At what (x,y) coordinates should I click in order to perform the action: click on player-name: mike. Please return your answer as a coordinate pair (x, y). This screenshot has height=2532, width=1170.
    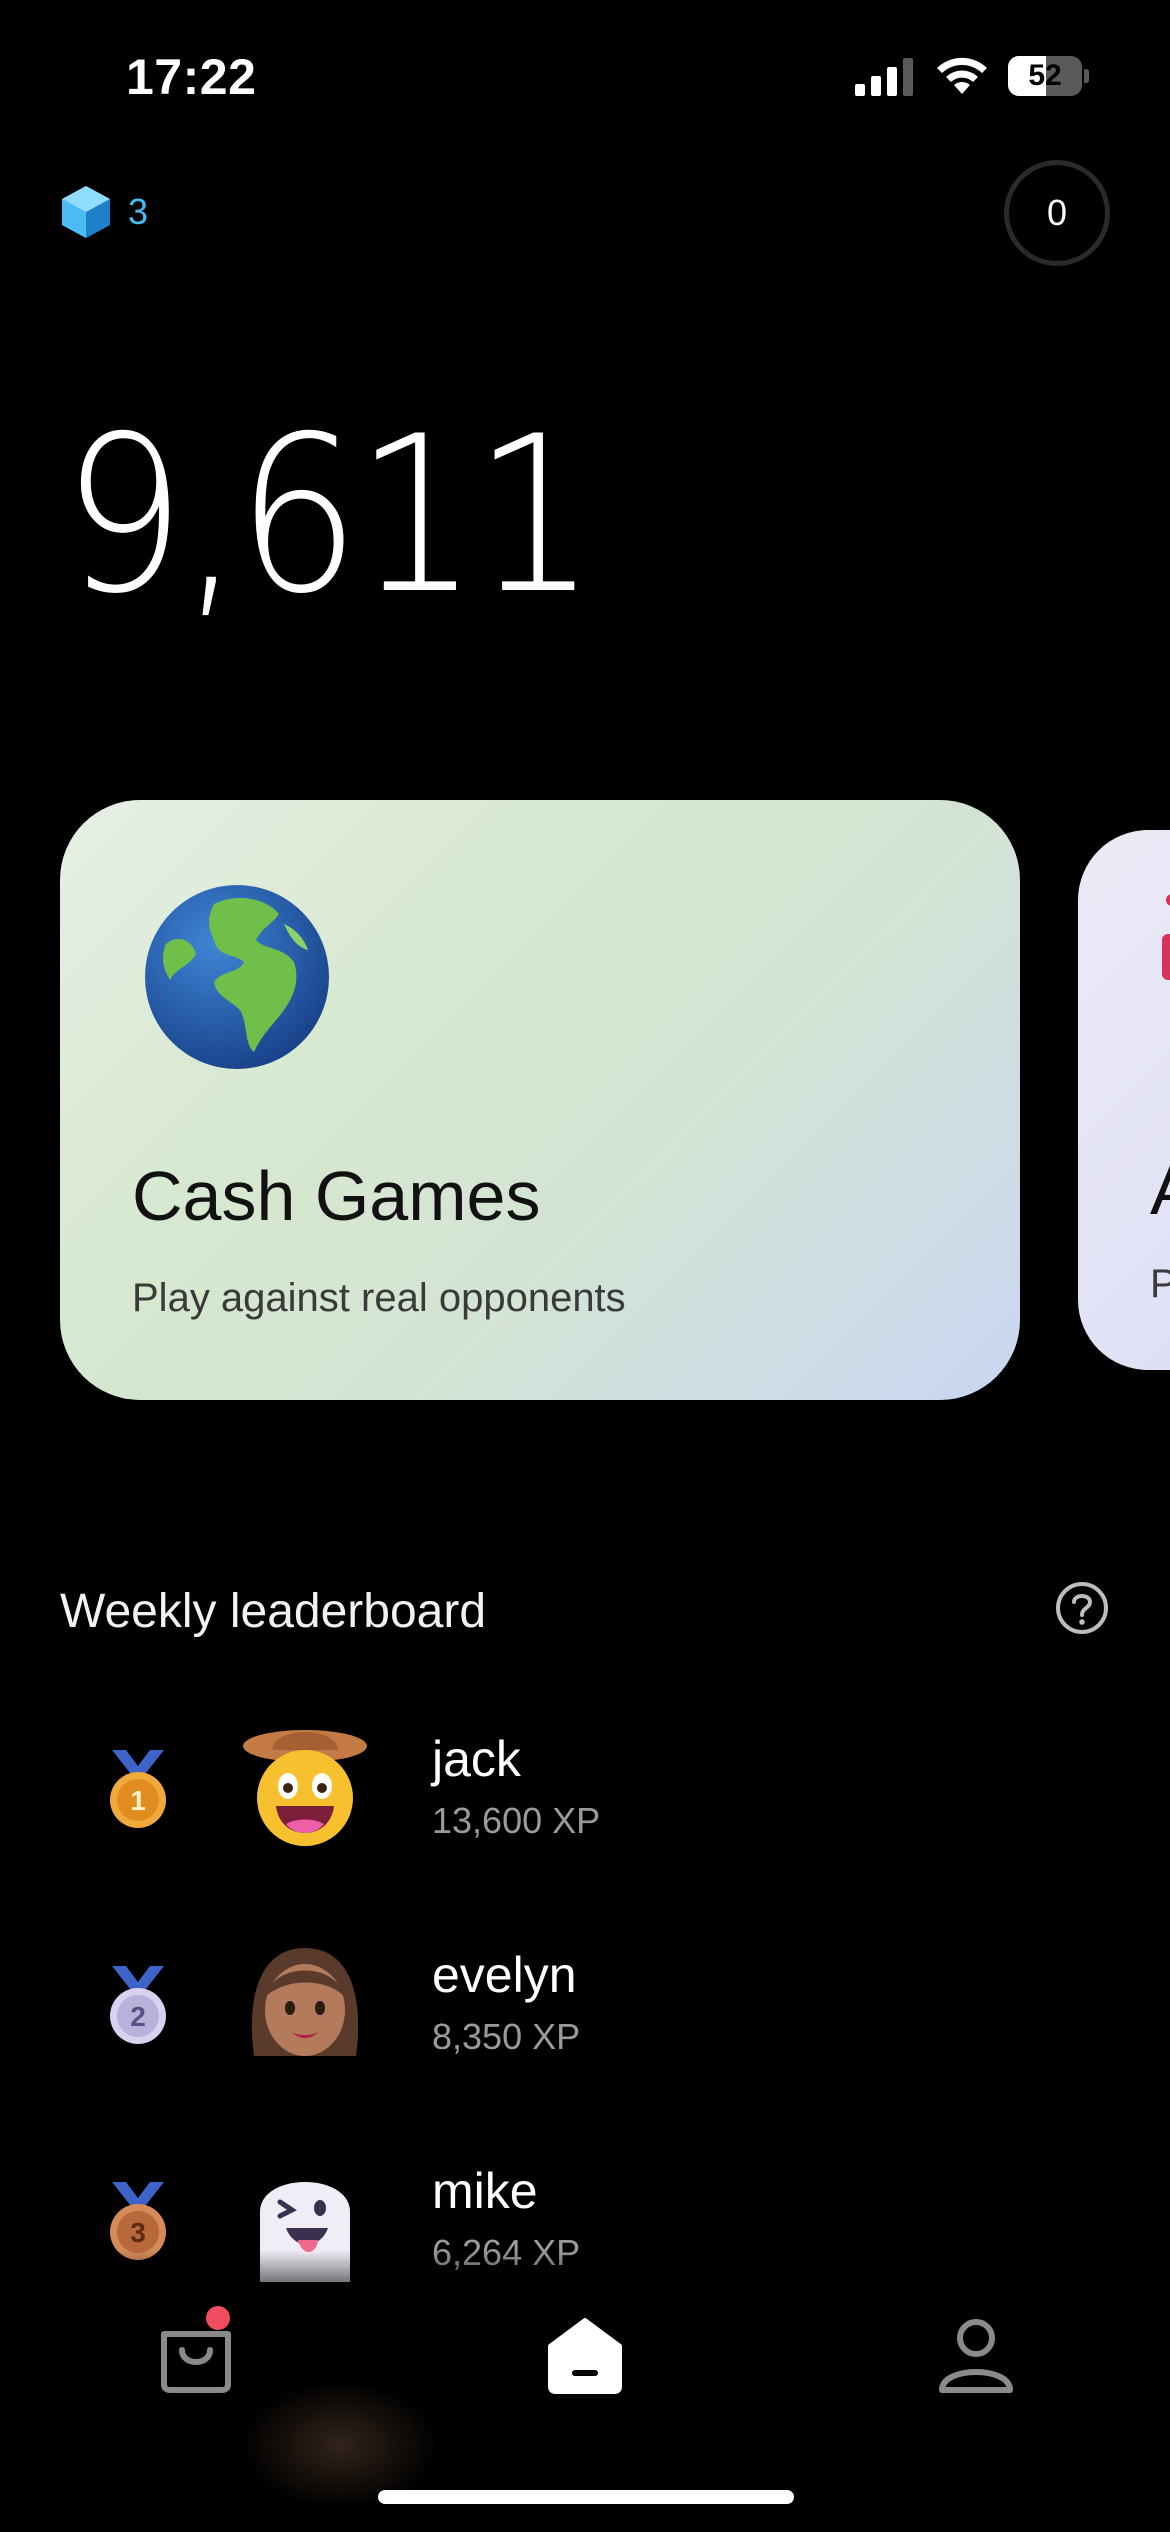
    Looking at the image, I should click on (485, 2191).